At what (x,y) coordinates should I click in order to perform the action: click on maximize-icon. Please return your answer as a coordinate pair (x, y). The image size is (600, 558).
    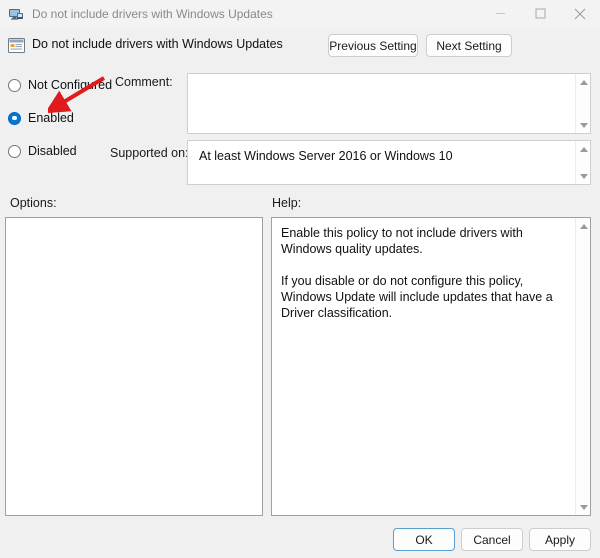
    Looking at the image, I should click on (540, 13).